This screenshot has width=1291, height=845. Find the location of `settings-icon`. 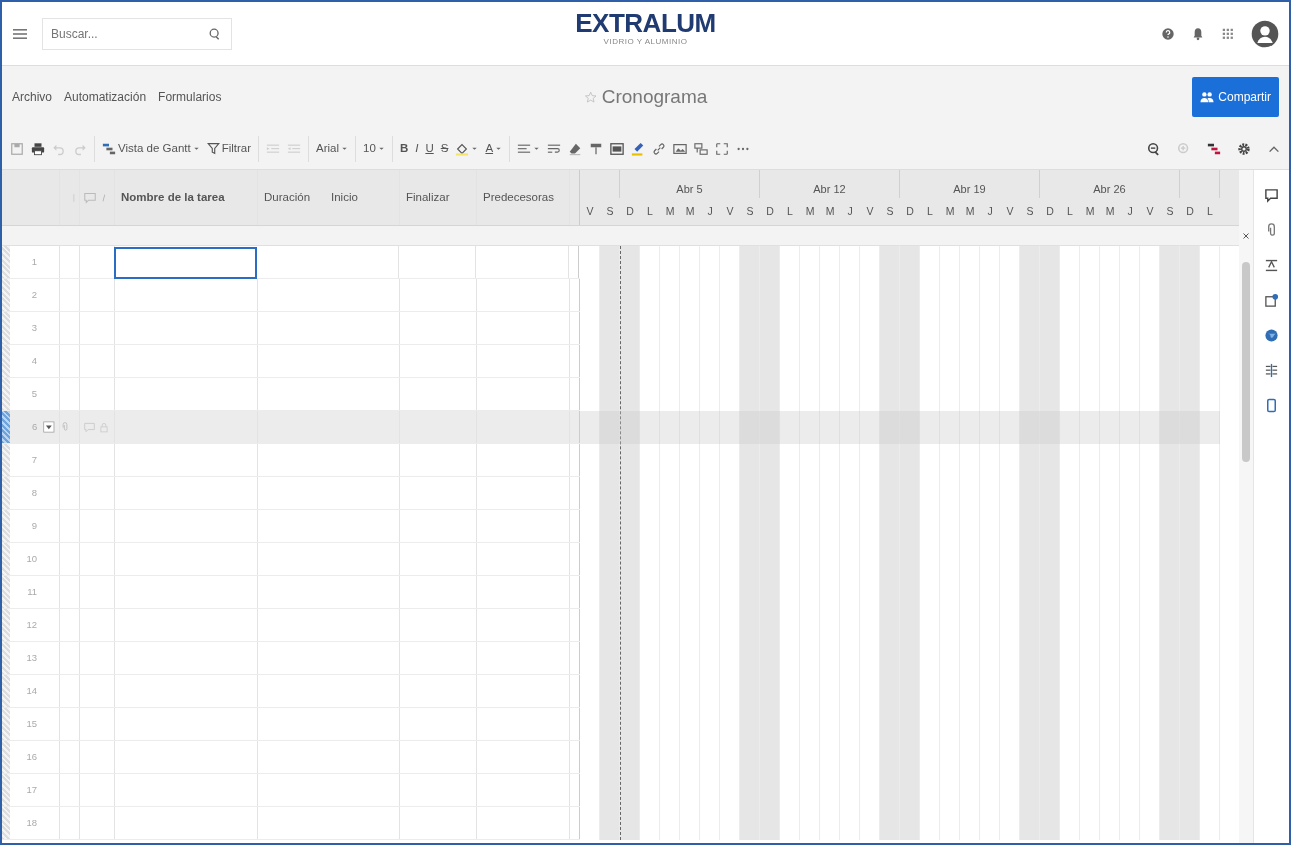

settings-icon is located at coordinates (1244, 148).